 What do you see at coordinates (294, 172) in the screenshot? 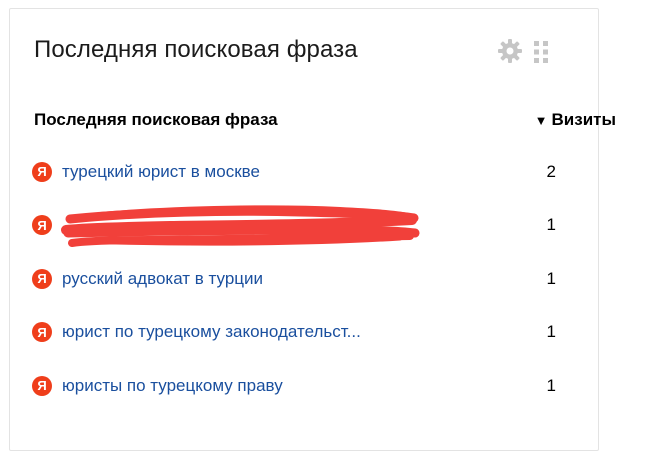
I see `table-row: Я турецкий юрист в москве 2` at bounding box center [294, 172].